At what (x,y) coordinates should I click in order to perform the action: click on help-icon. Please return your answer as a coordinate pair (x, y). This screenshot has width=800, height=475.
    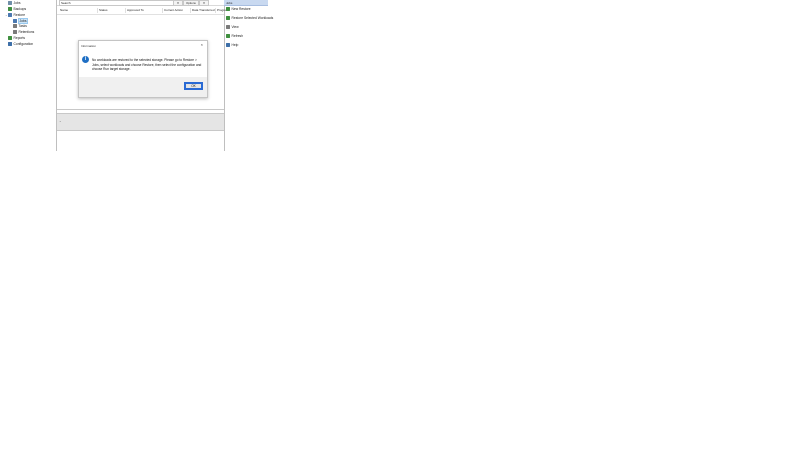
    Looking at the image, I should click on (228, 45).